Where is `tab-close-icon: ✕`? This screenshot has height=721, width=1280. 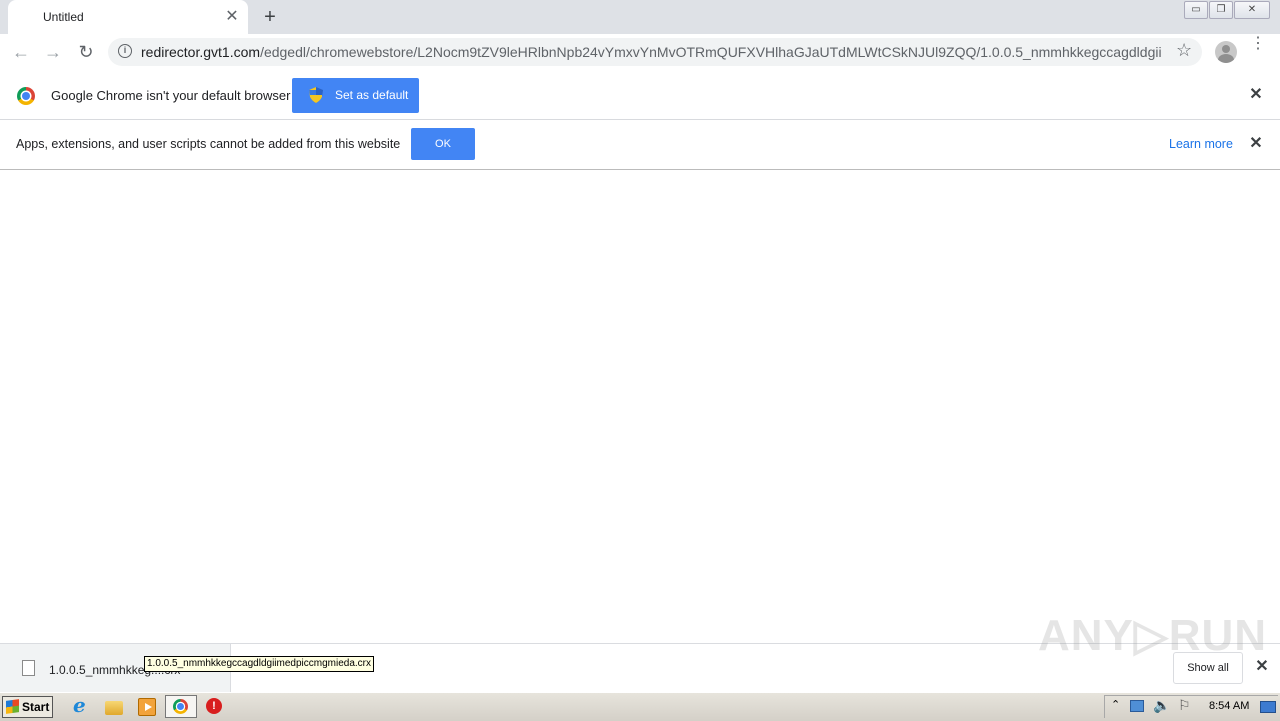 tab-close-icon: ✕ is located at coordinates (232, 17).